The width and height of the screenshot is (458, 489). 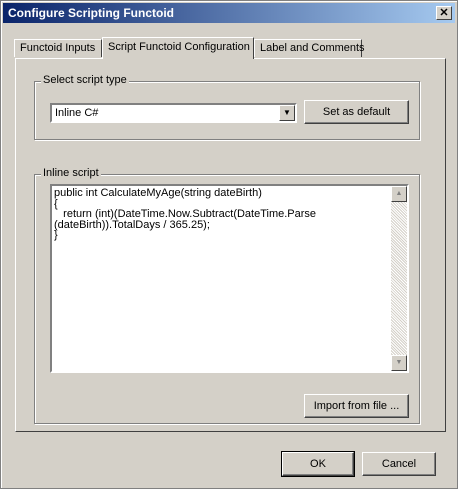 I want to click on cancel-button: Cancel, so click(x=399, y=464).